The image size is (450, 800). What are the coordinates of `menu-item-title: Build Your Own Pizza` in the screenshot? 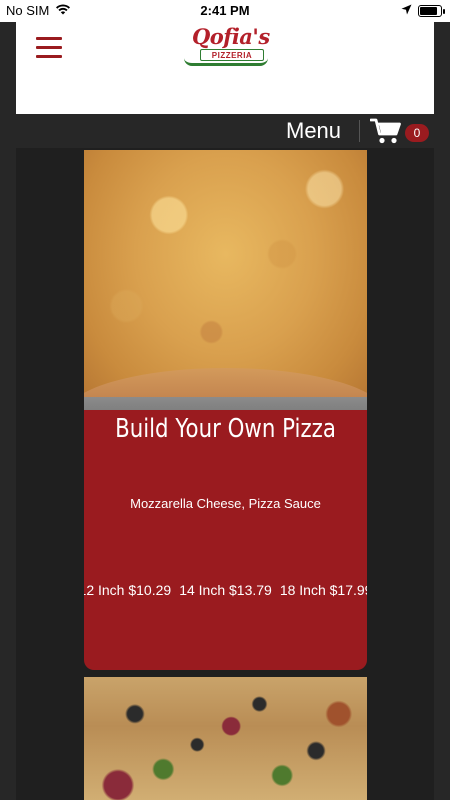 It's located at (225, 429).